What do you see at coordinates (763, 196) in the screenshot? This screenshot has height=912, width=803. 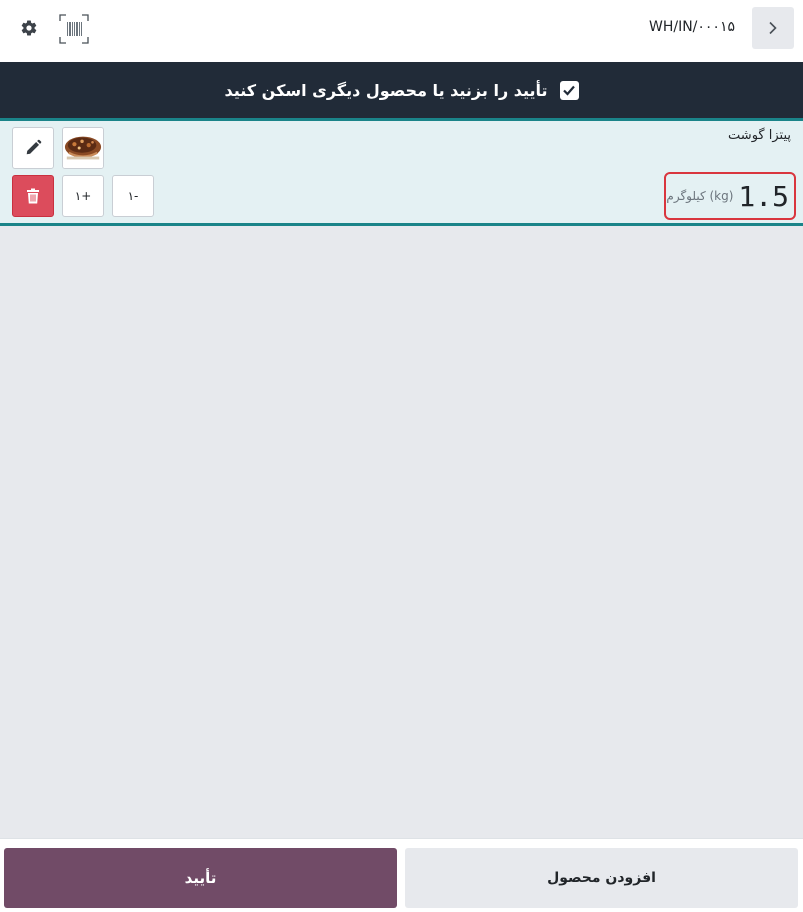 I see `quantity-value: 1.5` at bounding box center [763, 196].